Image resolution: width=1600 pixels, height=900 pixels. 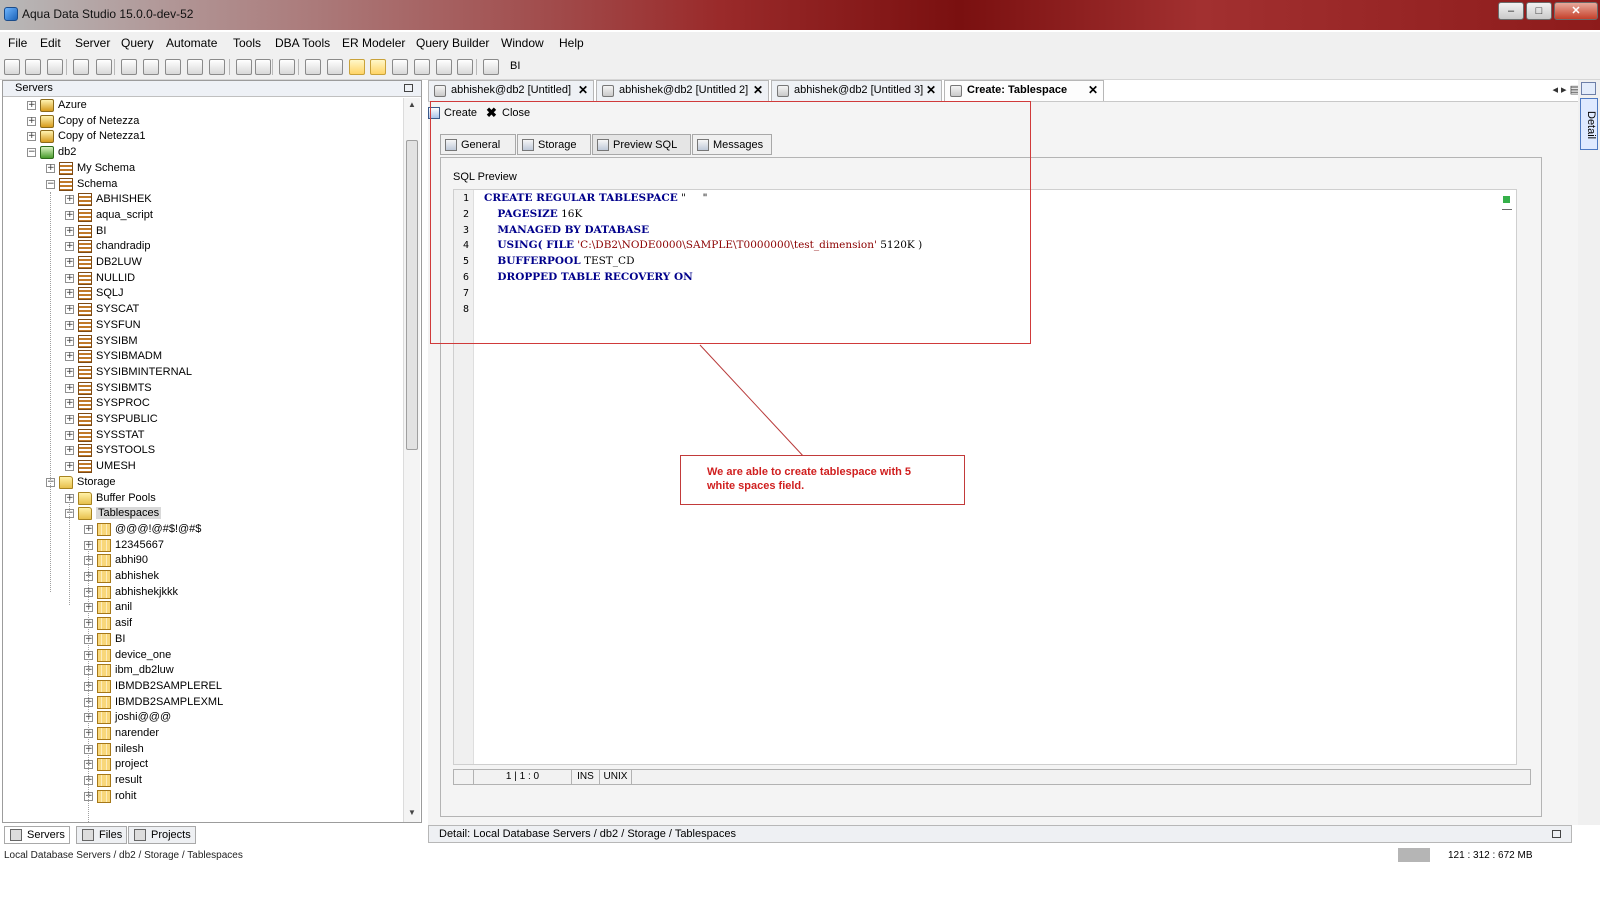 What do you see at coordinates (302, 43) in the screenshot?
I see `menu-dba-tools: DBA Tools` at bounding box center [302, 43].